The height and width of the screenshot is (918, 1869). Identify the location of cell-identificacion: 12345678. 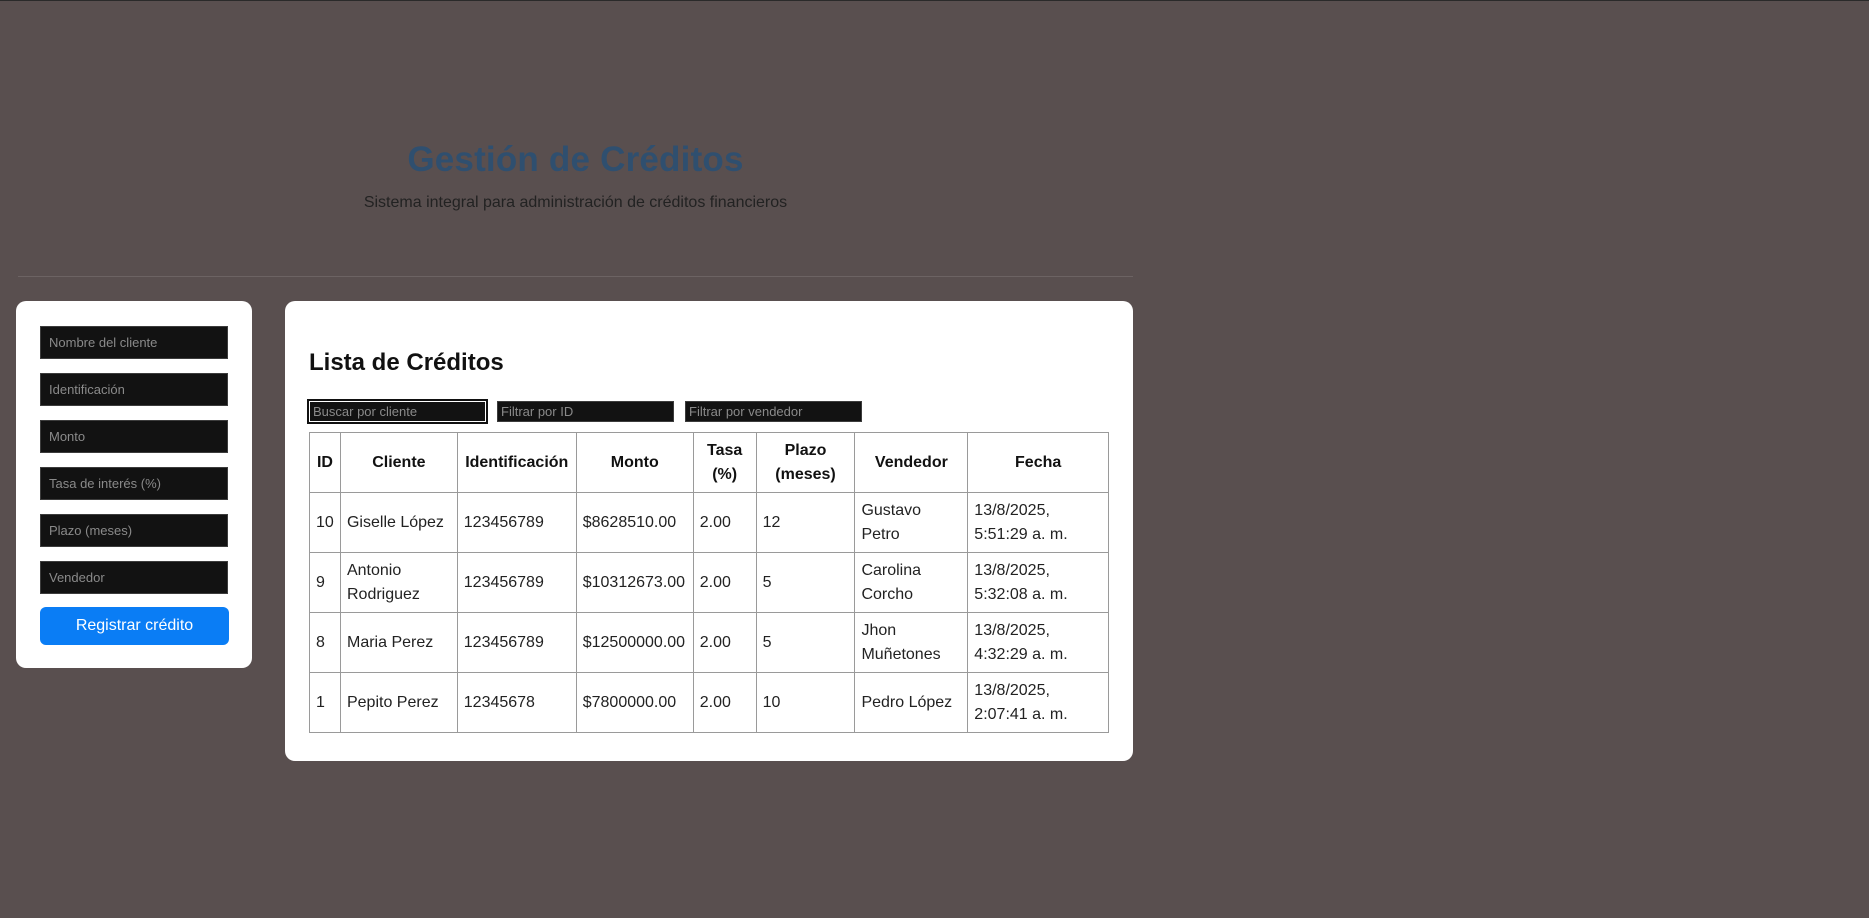
(516, 702).